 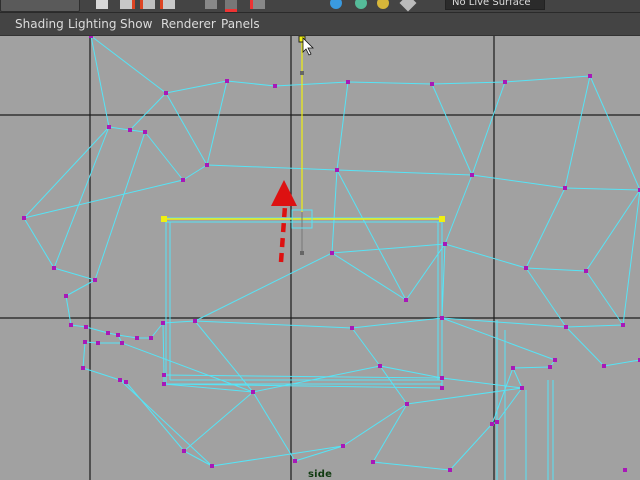 I want to click on curve-snap-icon, so click(x=231, y=6).